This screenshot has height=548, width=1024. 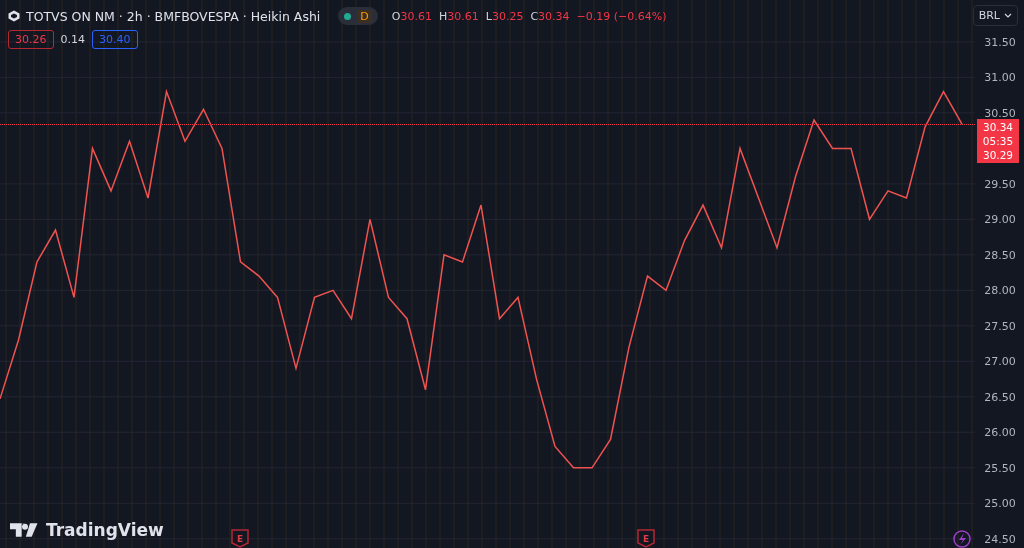 I want to click on logo-text: TradingView, so click(x=105, y=530).